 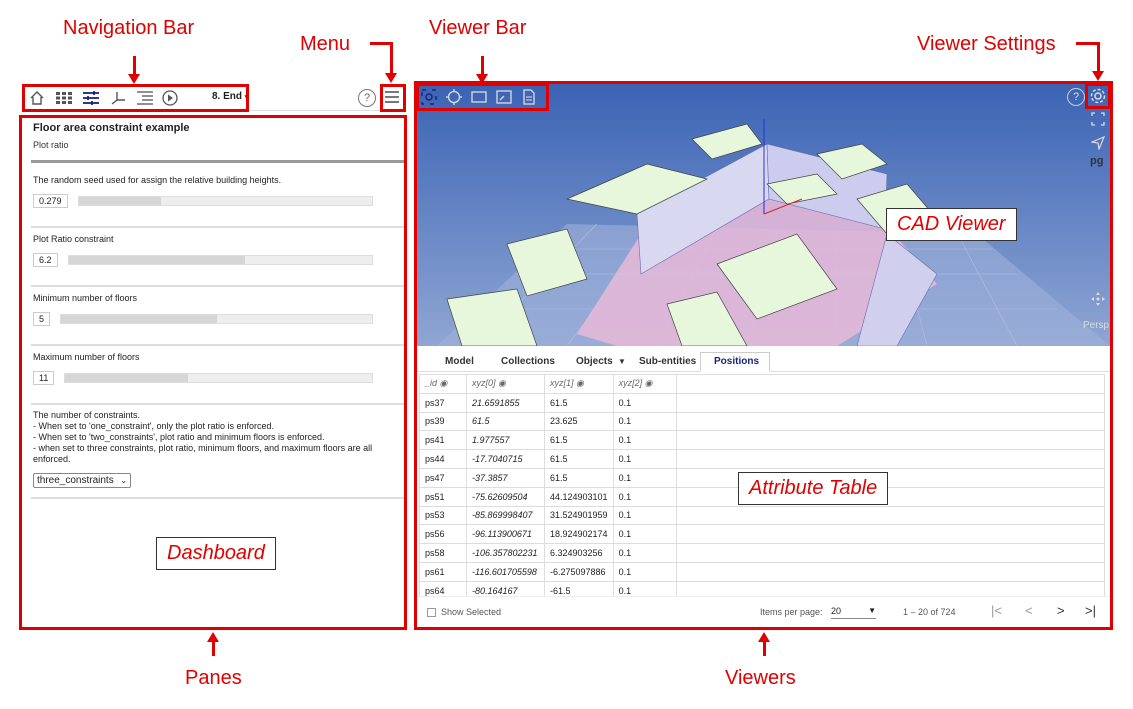 I want to click on annotation-cad-viewer: CAD Viewer, so click(x=951, y=224).